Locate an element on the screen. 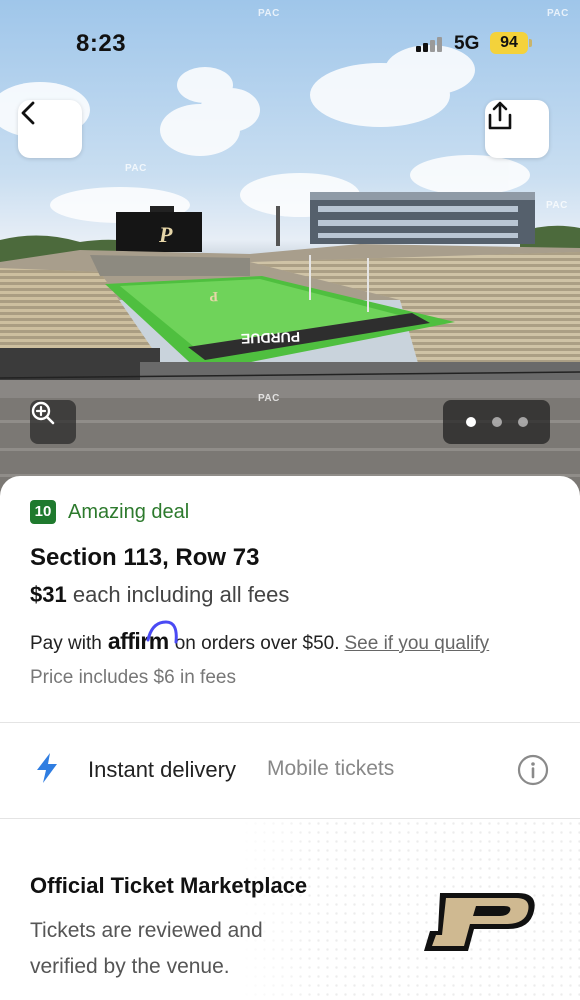 This screenshot has width=580, height=1000. delivery-type: Mobile tickets is located at coordinates (331, 768).